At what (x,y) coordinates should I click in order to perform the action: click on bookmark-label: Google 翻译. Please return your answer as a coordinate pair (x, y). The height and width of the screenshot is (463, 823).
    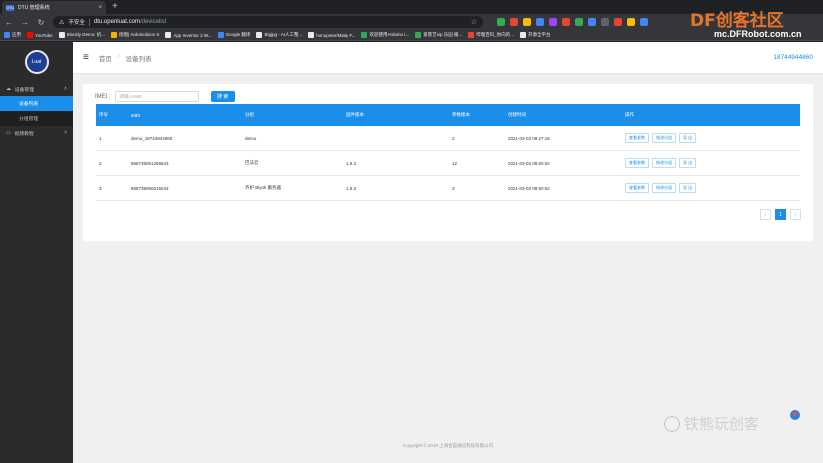
    Looking at the image, I should click on (238, 34).